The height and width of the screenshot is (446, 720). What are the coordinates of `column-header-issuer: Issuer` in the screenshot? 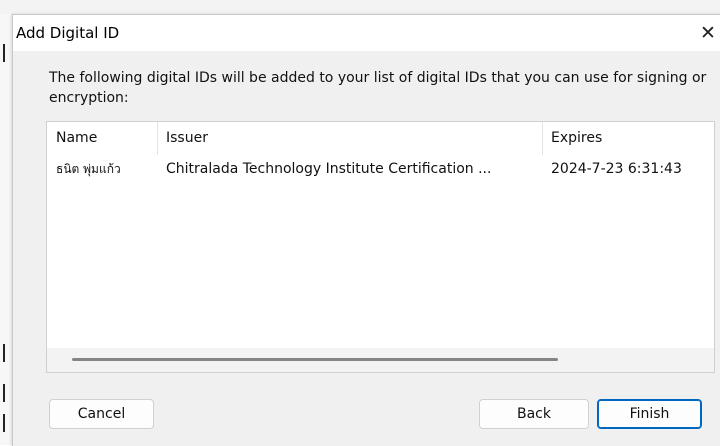 It's located at (349, 138).